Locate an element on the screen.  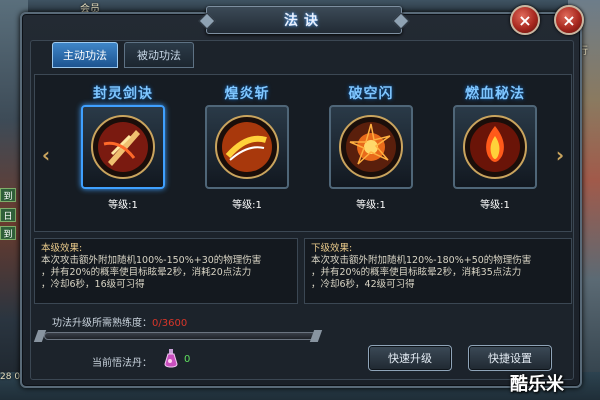
quick-settings-button: 快捷设置 is located at coordinates (510, 358).